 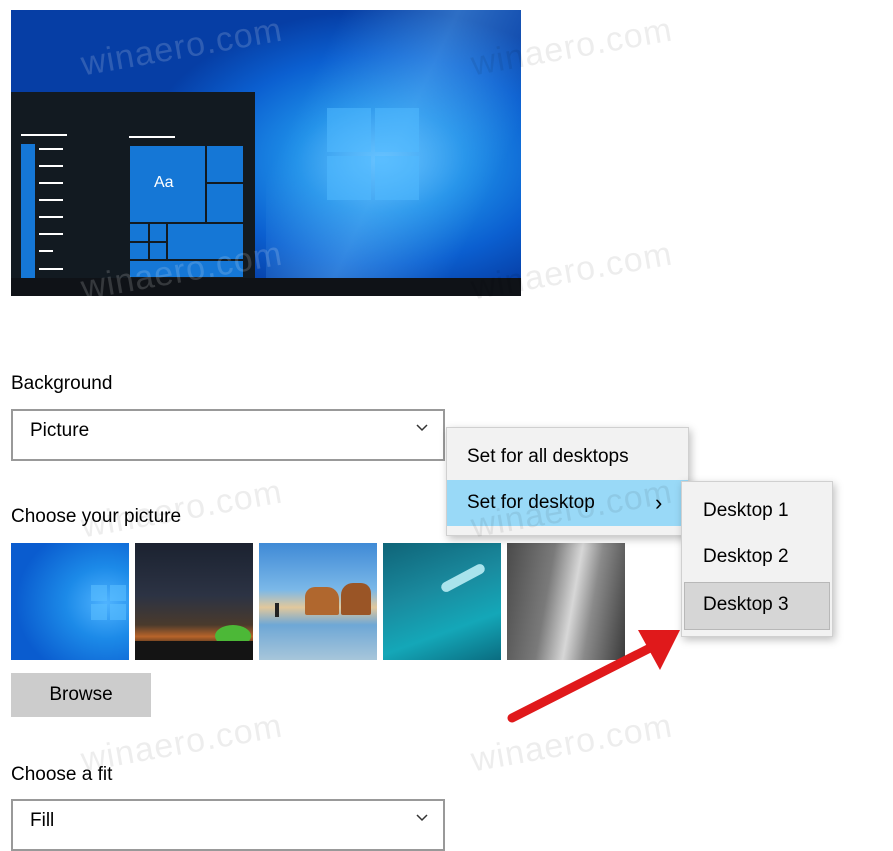 What do you see at coordinates (318, 601) in the screenshot?
I see `picture-thumb-beach-rocks` at bounding box center [318, 601].